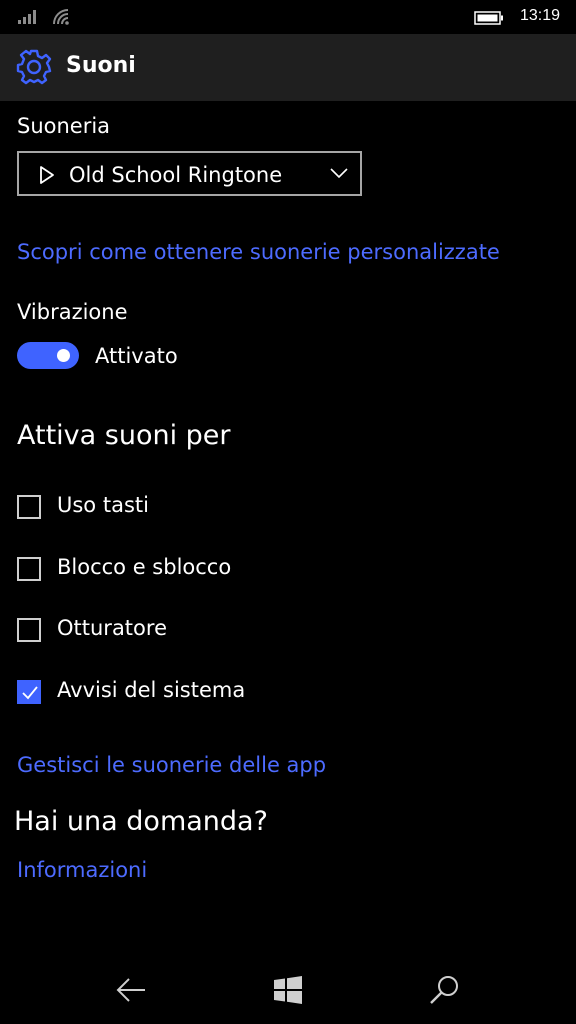 Image resolution: width=576 pixels, height=1024 pixels. Describe the element at coordinates (288, 17) in the screenshot. I see `status-bar: 13:19` at that location.